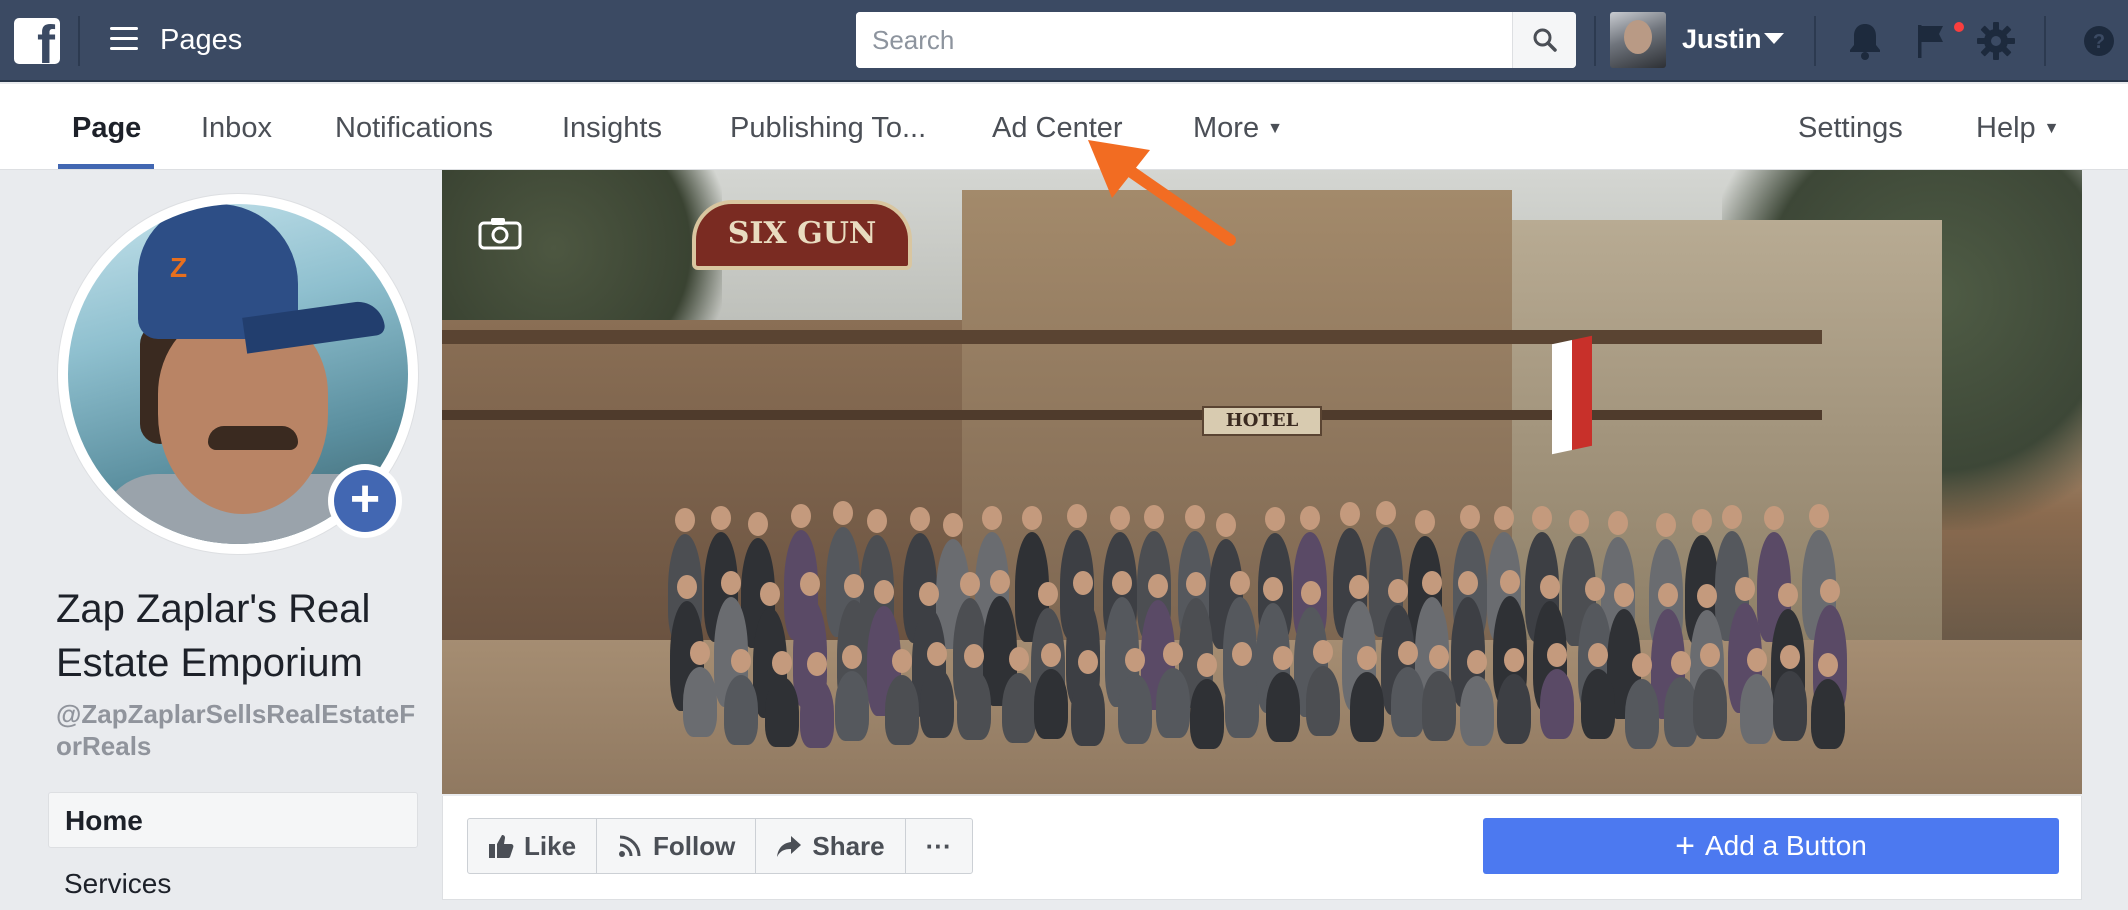  What do you see at coordinates (365, 501) in the screenshot?
I see `add-profile-photo-button: +` at bounding box center [365, 501].